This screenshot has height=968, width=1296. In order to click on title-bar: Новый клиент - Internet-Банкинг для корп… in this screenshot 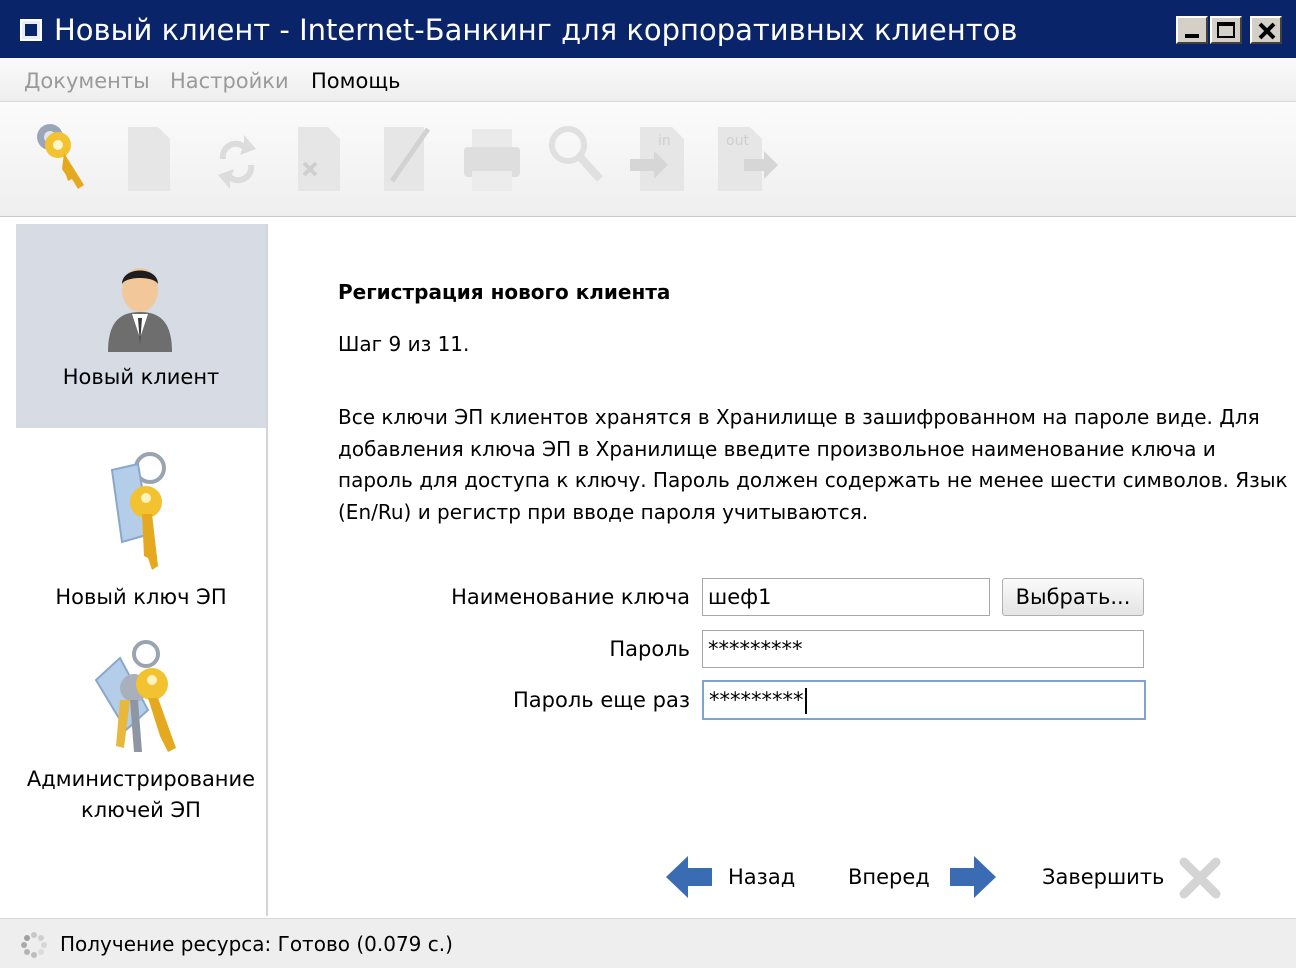, I will do `click(648, 29)`.